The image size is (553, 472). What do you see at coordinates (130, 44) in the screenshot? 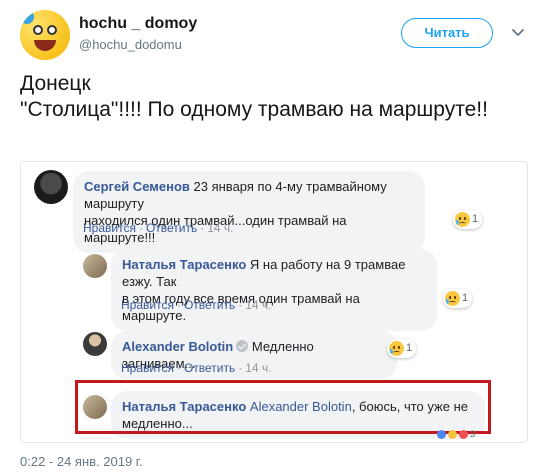
I see `tweet-author-handle: @hochu_dodomu` at bounding box center [130, 44].